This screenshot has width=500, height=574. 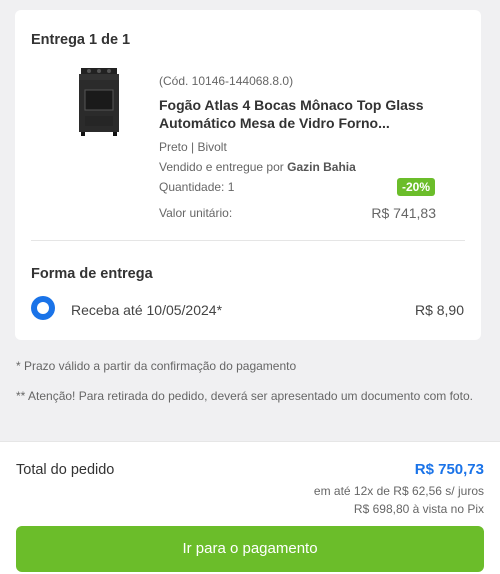 I want to click on pix-price: R$ 698,80 à vista no Pix, so click(x=418, y=509).